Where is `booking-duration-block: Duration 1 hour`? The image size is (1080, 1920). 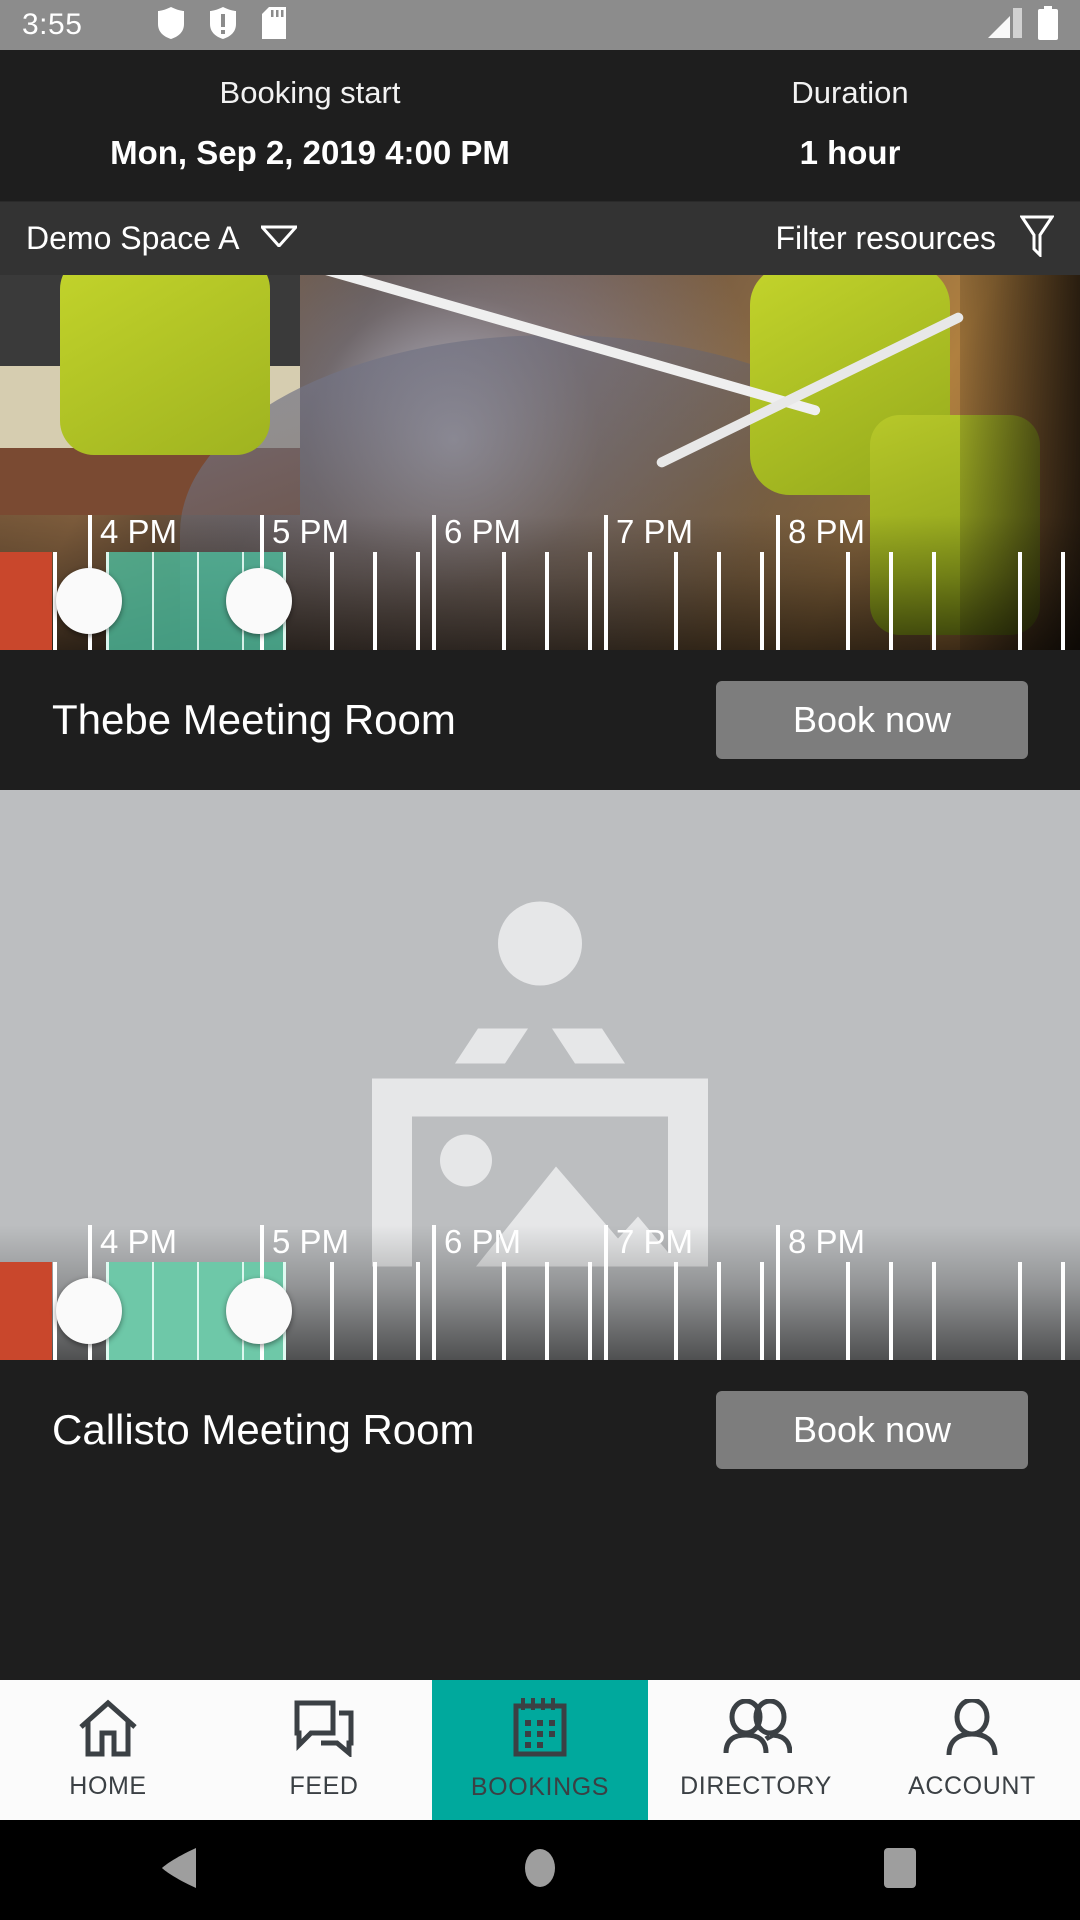
booking-duration-block: Duration 1 hour is located at coordinates (850, 123).